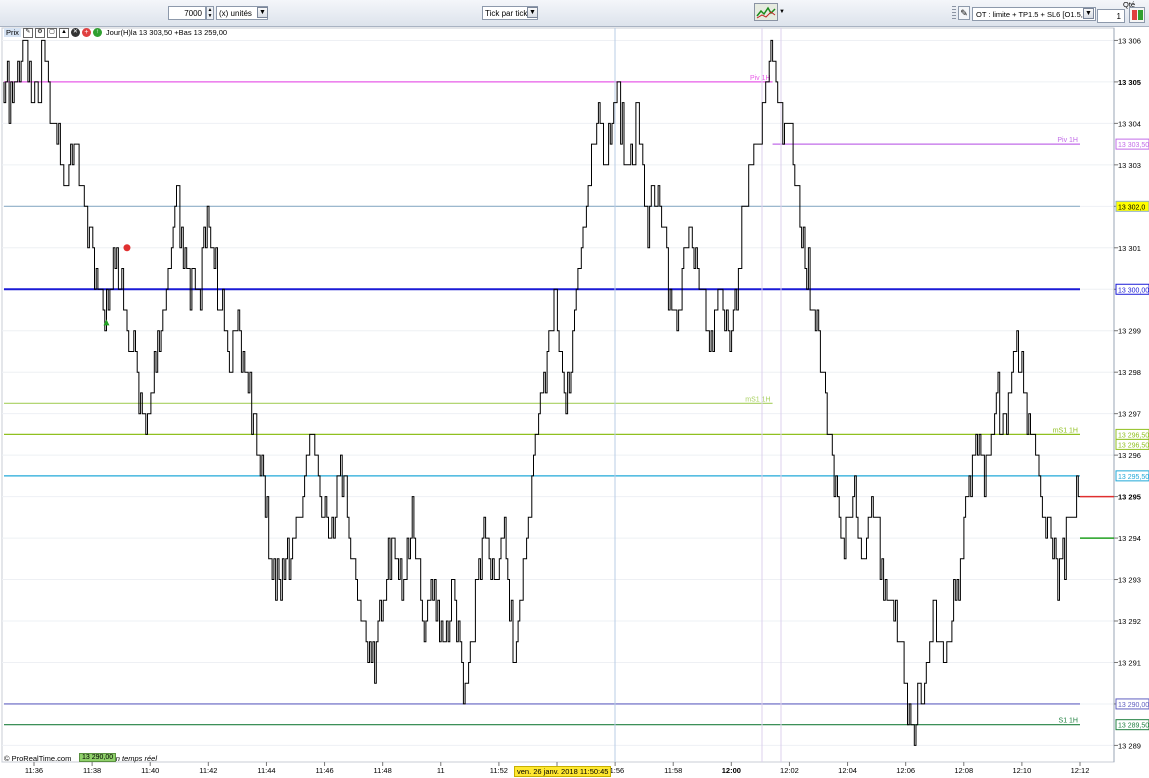 The height and width of the screenshot is (778, 1149). I want to click on wrench-icon: ✎, so click(964, 13).